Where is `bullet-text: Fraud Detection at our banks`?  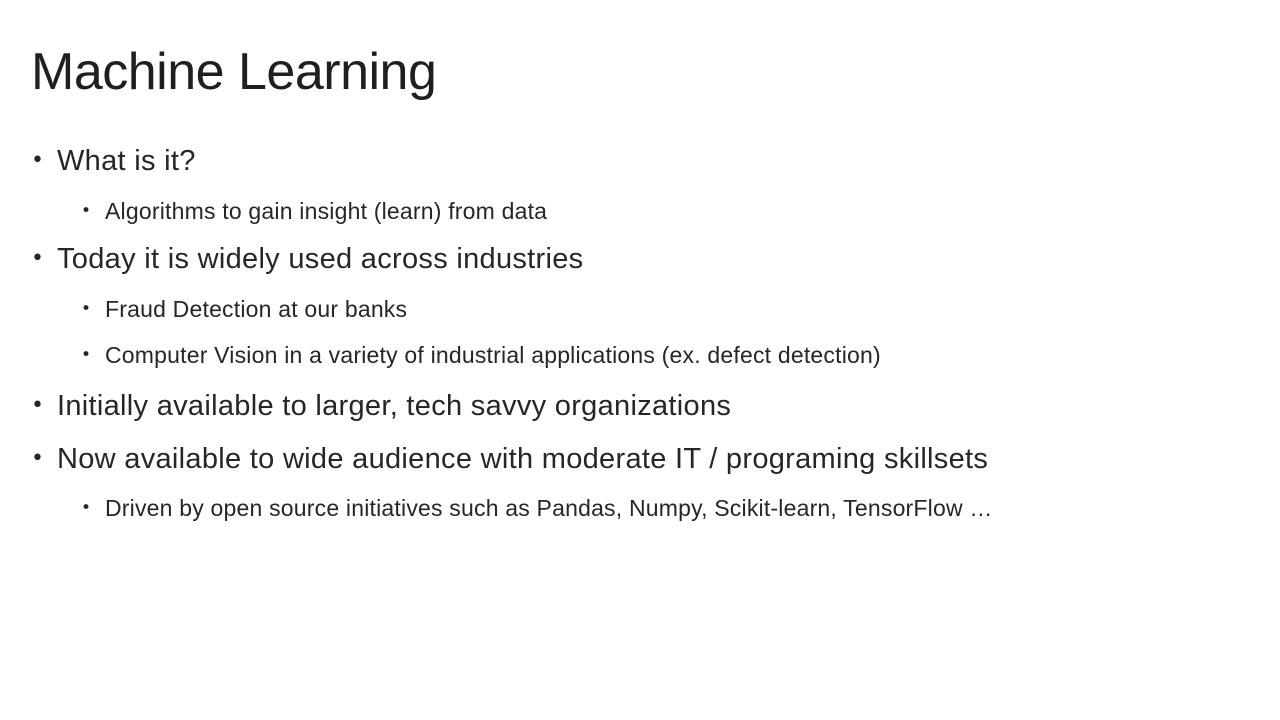 bullet-text: Fraud Detection at our banks is located at coordinates (256, 309).